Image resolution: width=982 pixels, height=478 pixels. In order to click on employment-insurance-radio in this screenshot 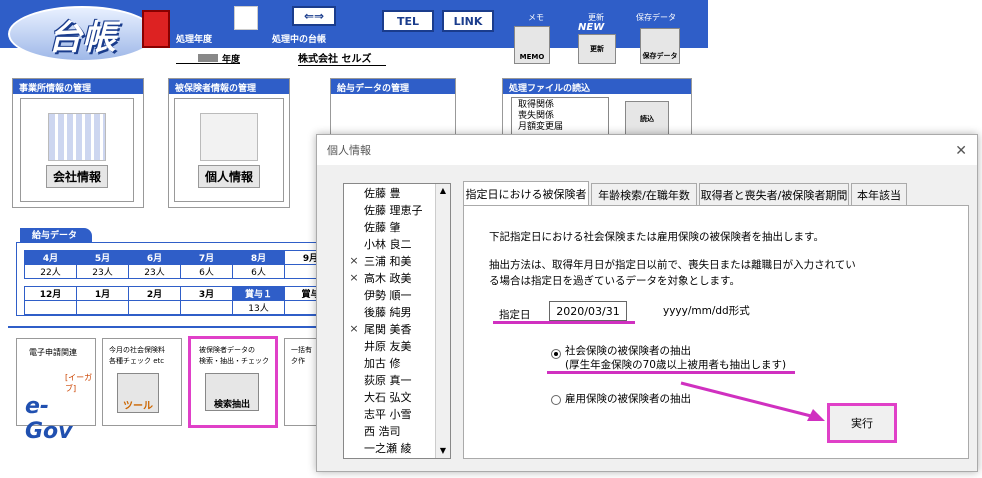, I will do `click(556, 400)`.